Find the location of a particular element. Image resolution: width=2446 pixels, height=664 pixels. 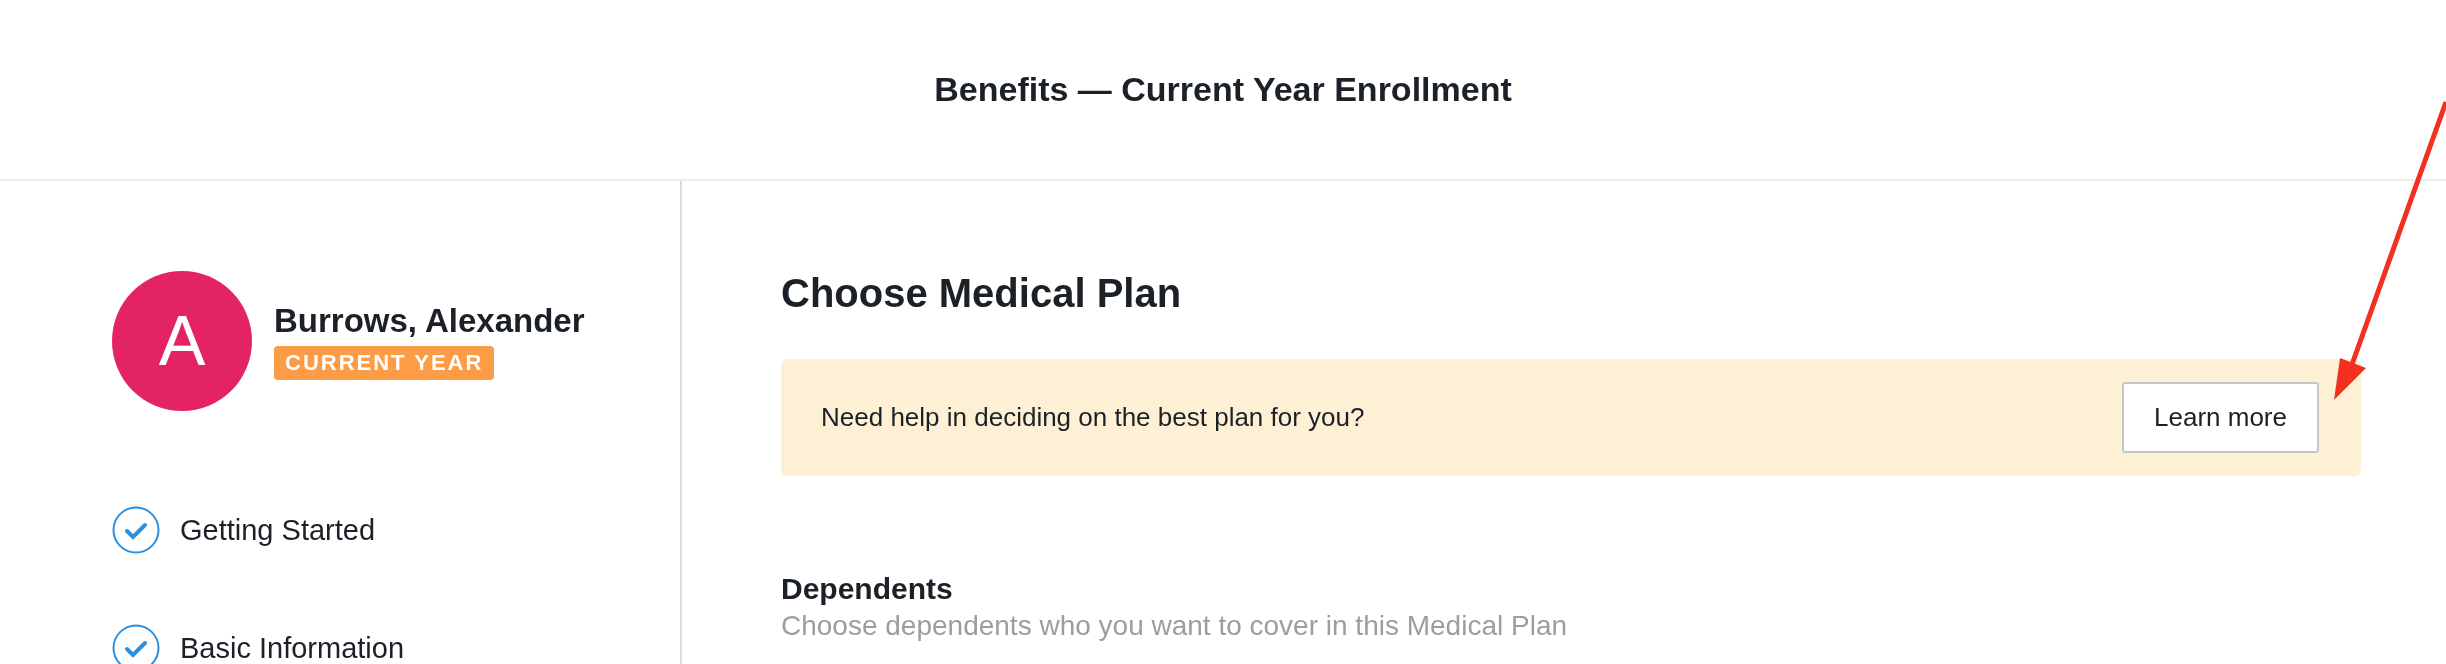

learn-more-button: Learn more is located at coordinates (2220, 417).